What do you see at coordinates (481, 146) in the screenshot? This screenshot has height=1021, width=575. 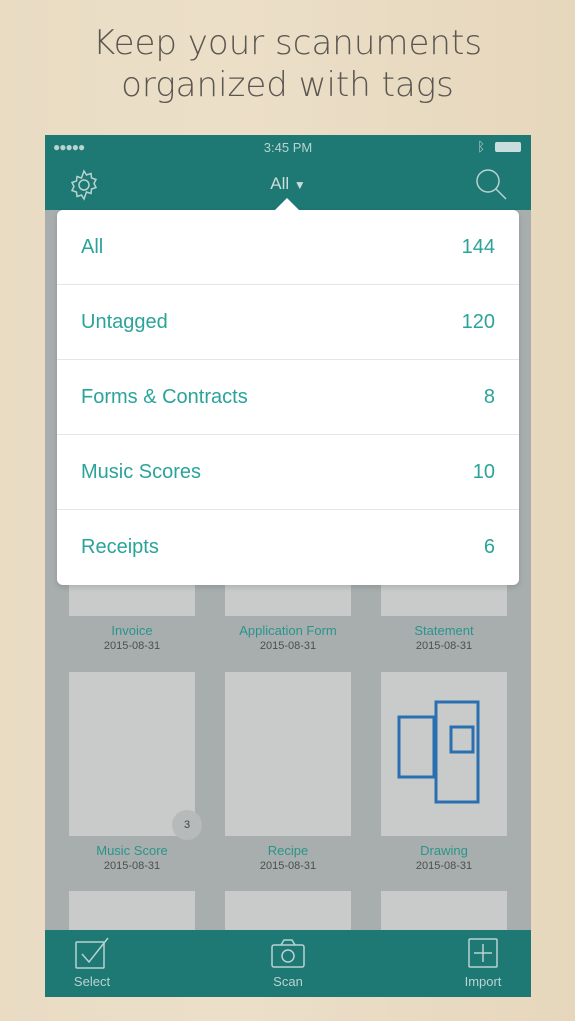 I see `bluetooth-icon: ᛒ` at bounding box center [481, 146].